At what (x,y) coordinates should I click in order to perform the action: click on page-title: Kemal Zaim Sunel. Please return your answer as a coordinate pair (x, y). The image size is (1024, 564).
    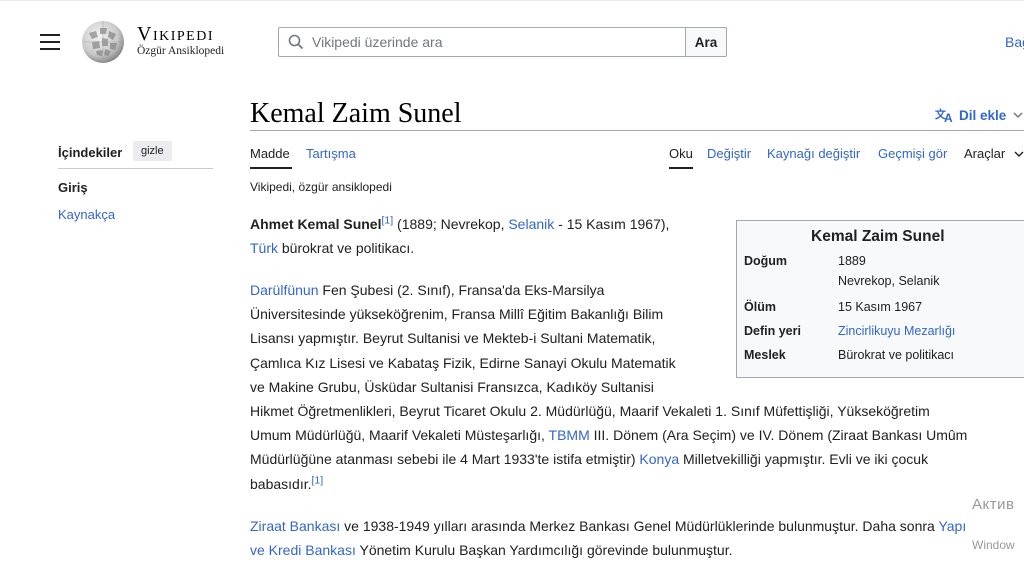
    Looking at the image, I should click on (356, 113).